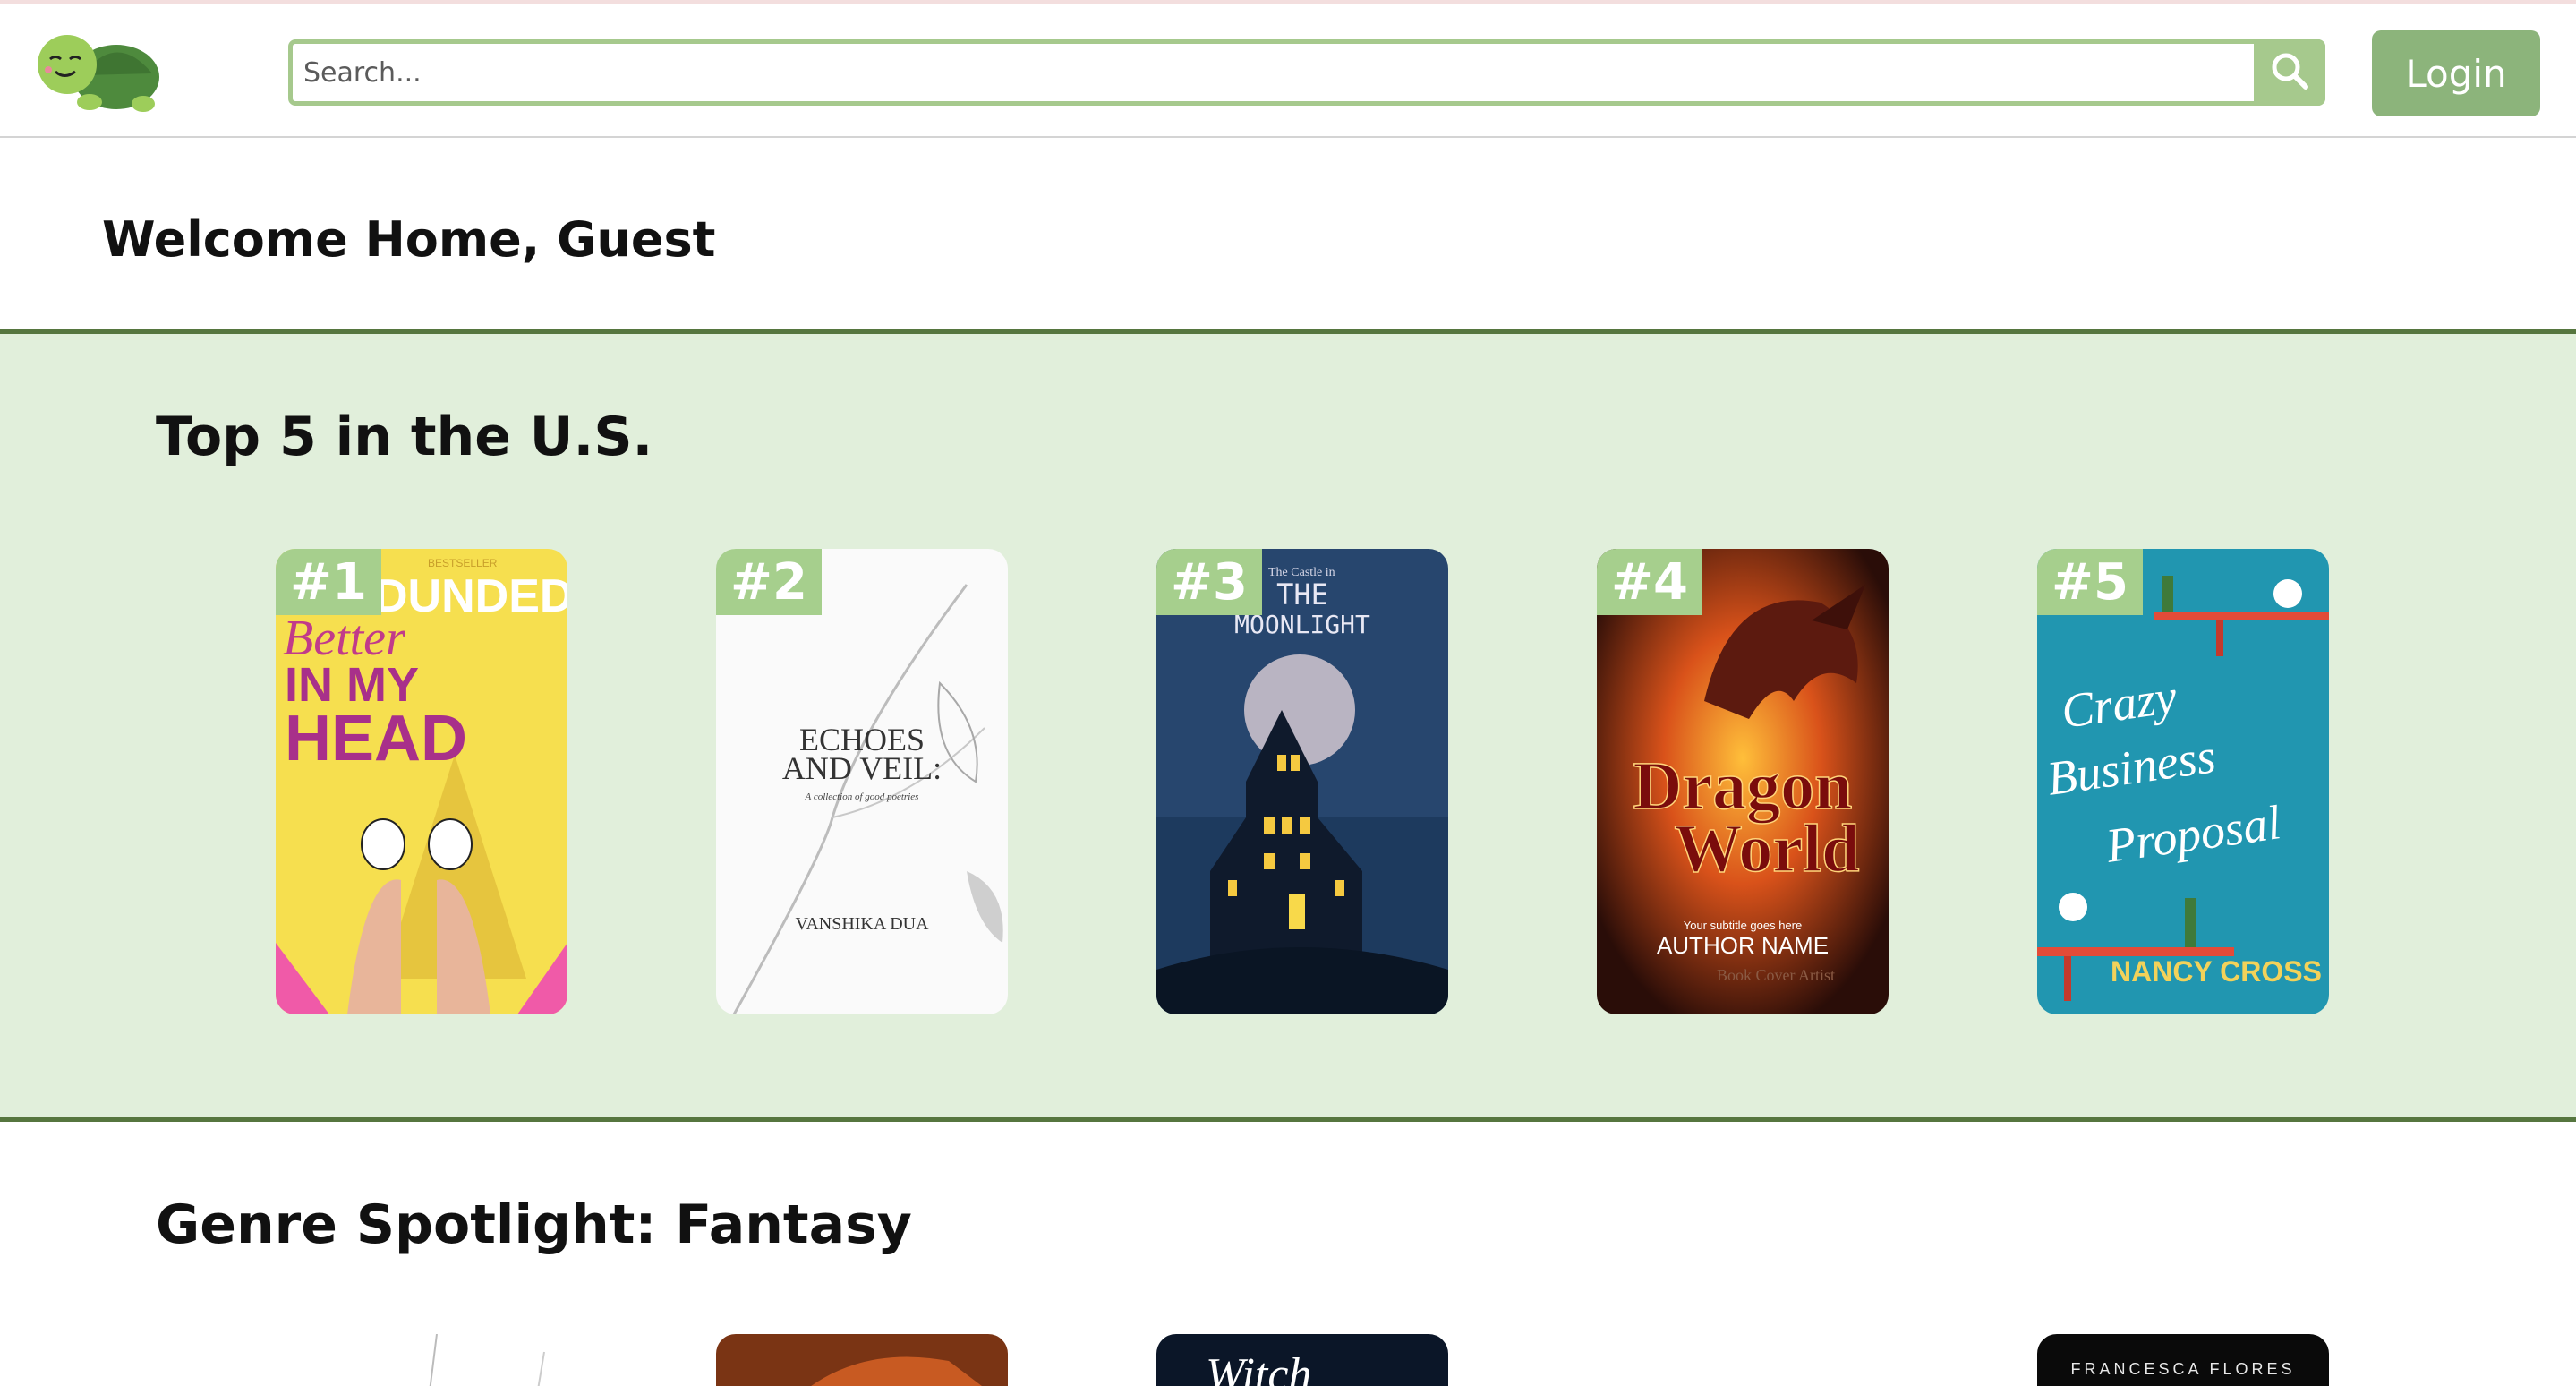 The height and width of the screenshot is (1386, 2576). I want to click on search-button, so click(2289, 72).